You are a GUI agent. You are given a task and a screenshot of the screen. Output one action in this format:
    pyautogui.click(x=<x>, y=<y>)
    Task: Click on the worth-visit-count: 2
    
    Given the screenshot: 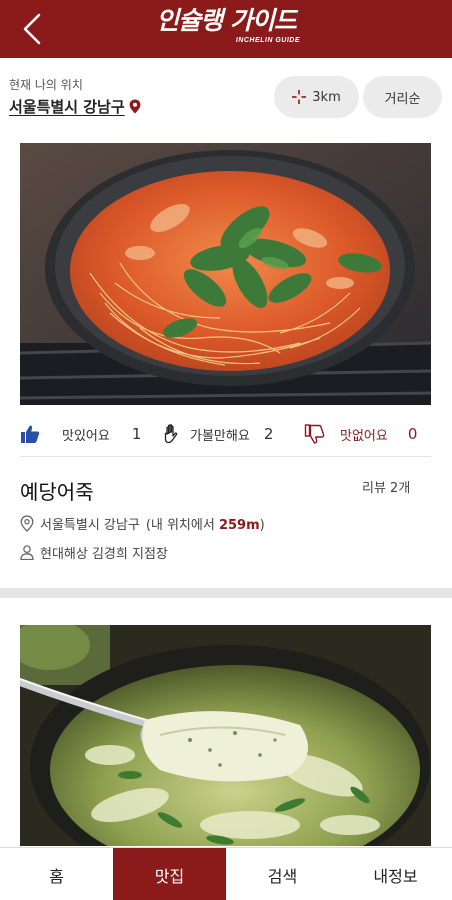 What is the action you would take?
    pyautogui.click(x=268, y=434)
    